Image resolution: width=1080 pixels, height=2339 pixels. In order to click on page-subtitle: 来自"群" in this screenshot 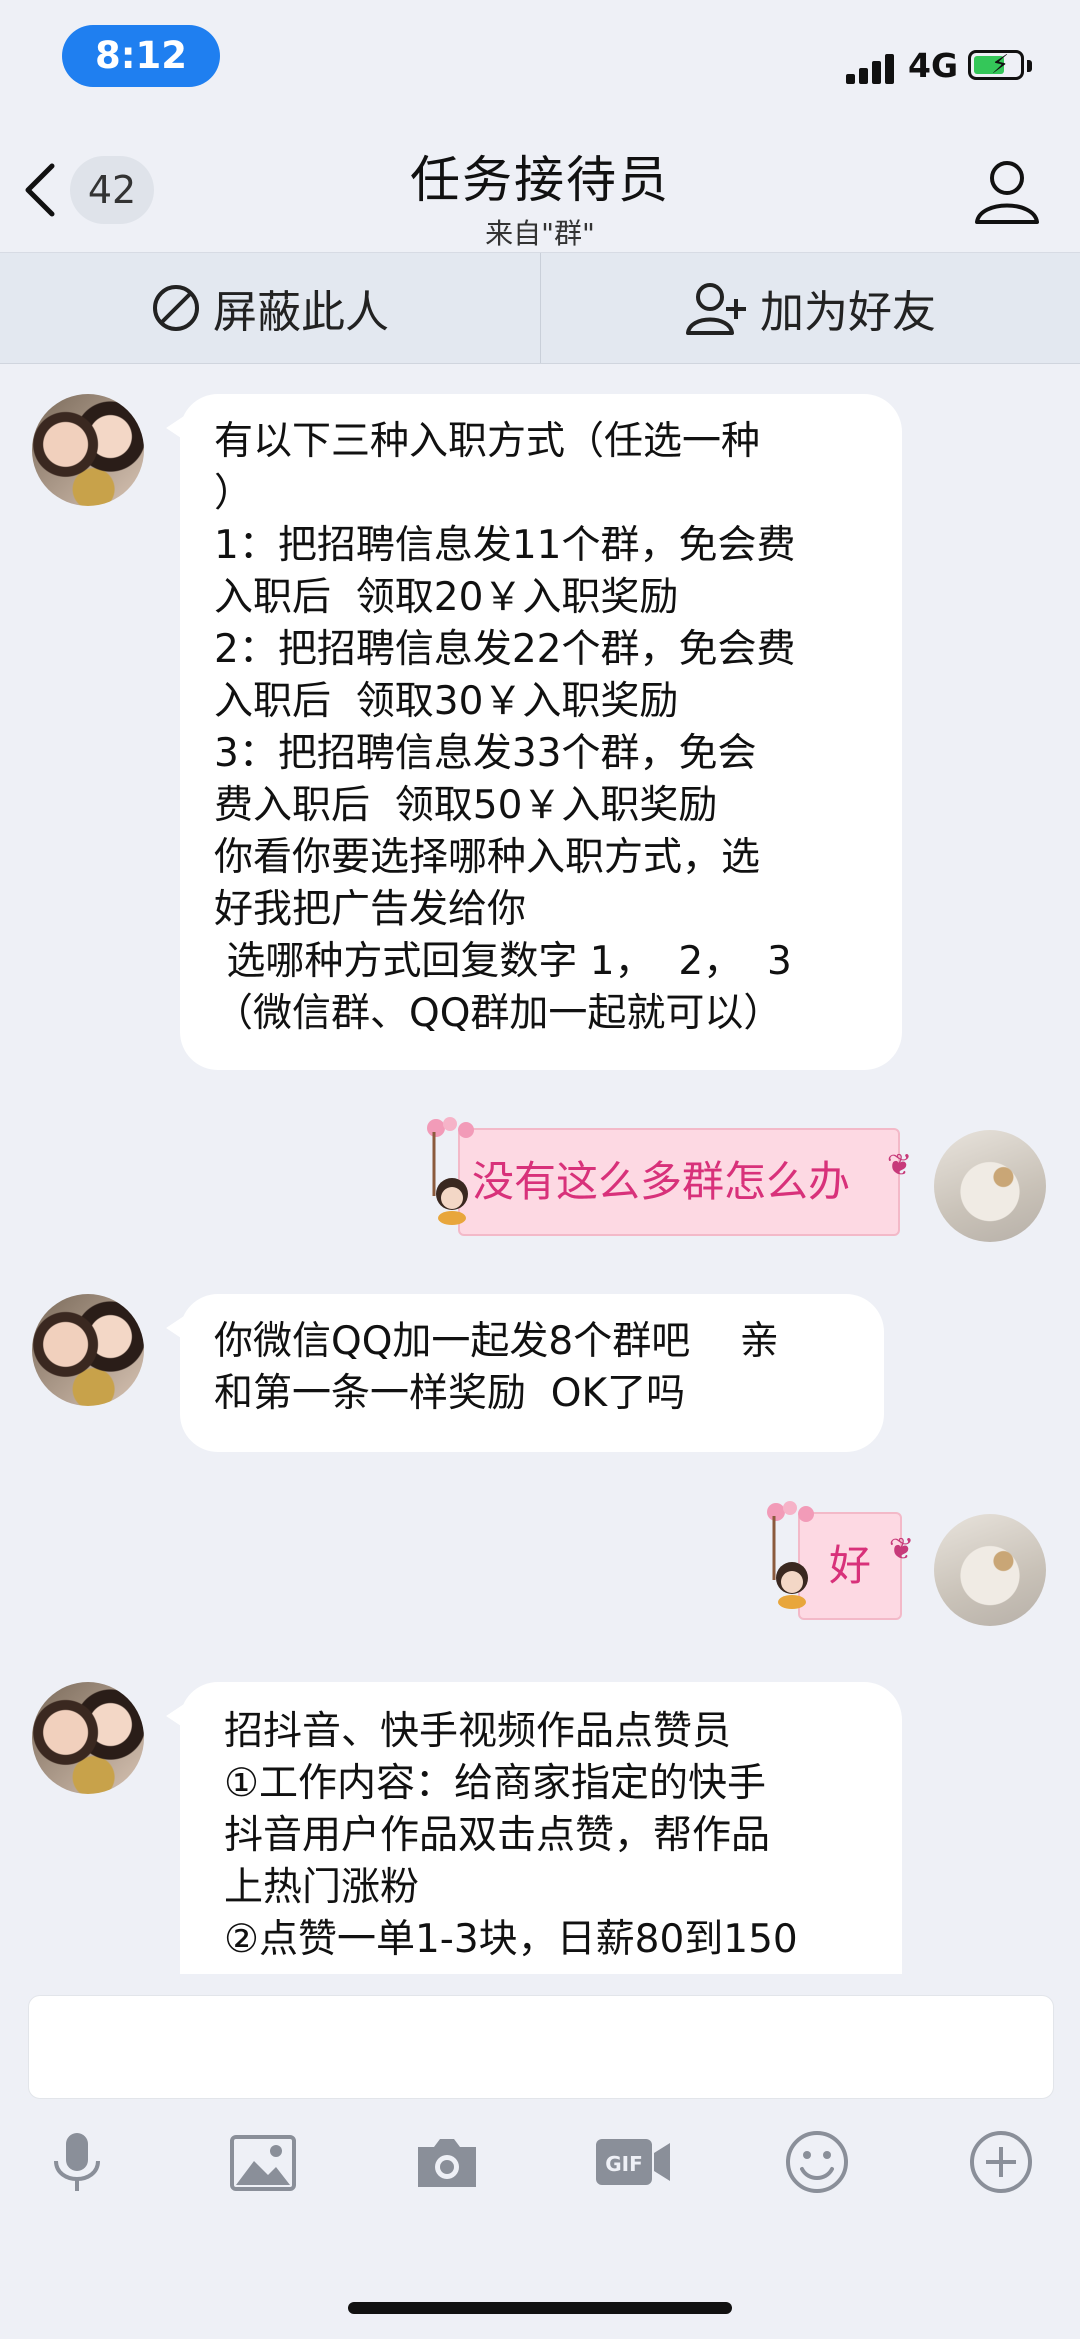, I will do `click(540, 233)`.